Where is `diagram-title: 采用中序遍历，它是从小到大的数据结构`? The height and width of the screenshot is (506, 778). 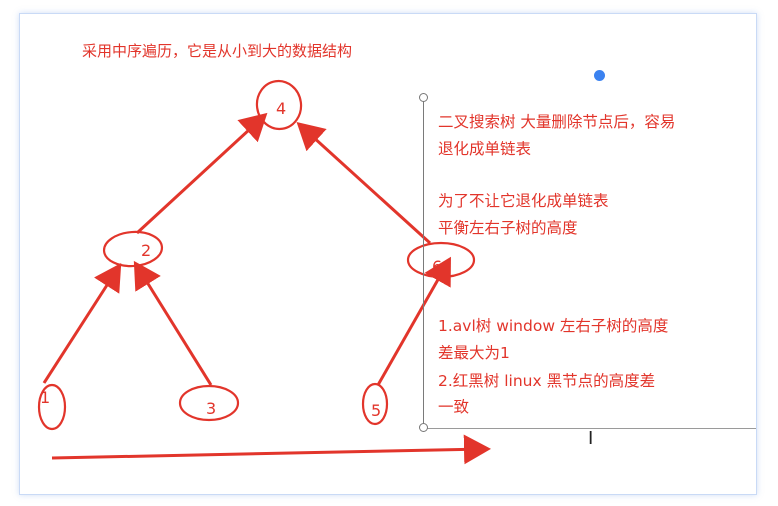
diagram-title: 采用中序遍历，它是从小到大的数据结构 is located at coordinates (217, 51).